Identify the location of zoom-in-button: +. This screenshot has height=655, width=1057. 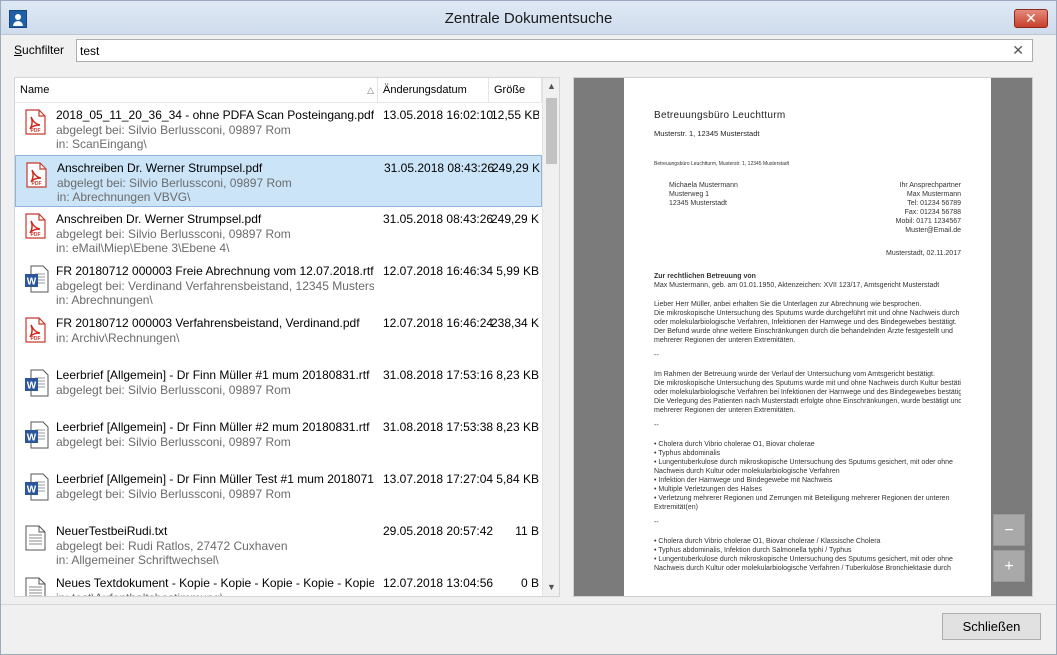
(1009, 566).